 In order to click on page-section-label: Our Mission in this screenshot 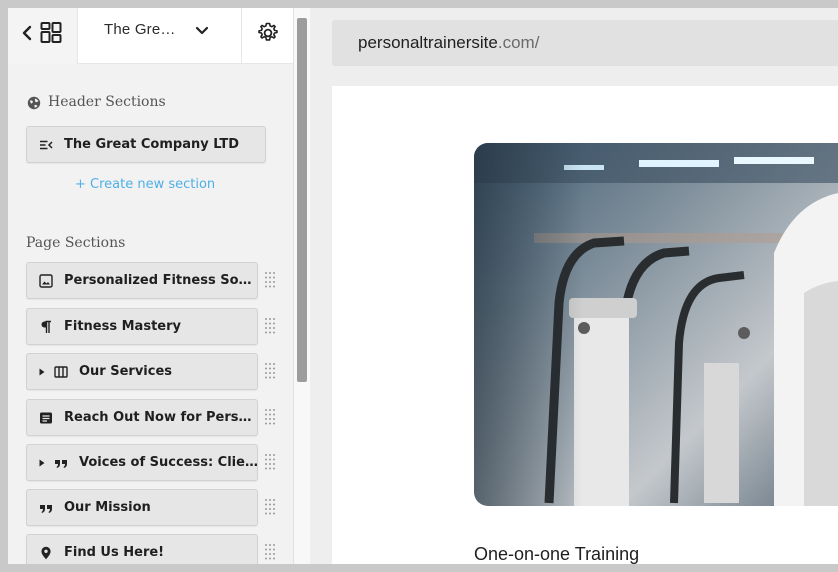, I will do `click(107, 507)`.